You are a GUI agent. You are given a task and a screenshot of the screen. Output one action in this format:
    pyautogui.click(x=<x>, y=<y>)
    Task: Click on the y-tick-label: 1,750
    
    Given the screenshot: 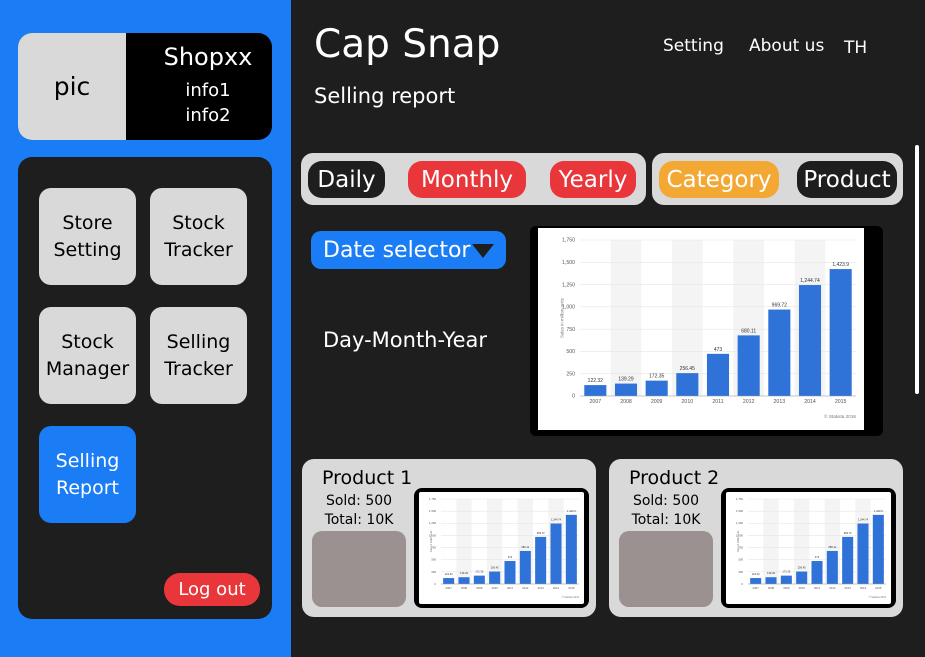 What is the action you would take?
    pyautogui.click(x=568, y=241)
    